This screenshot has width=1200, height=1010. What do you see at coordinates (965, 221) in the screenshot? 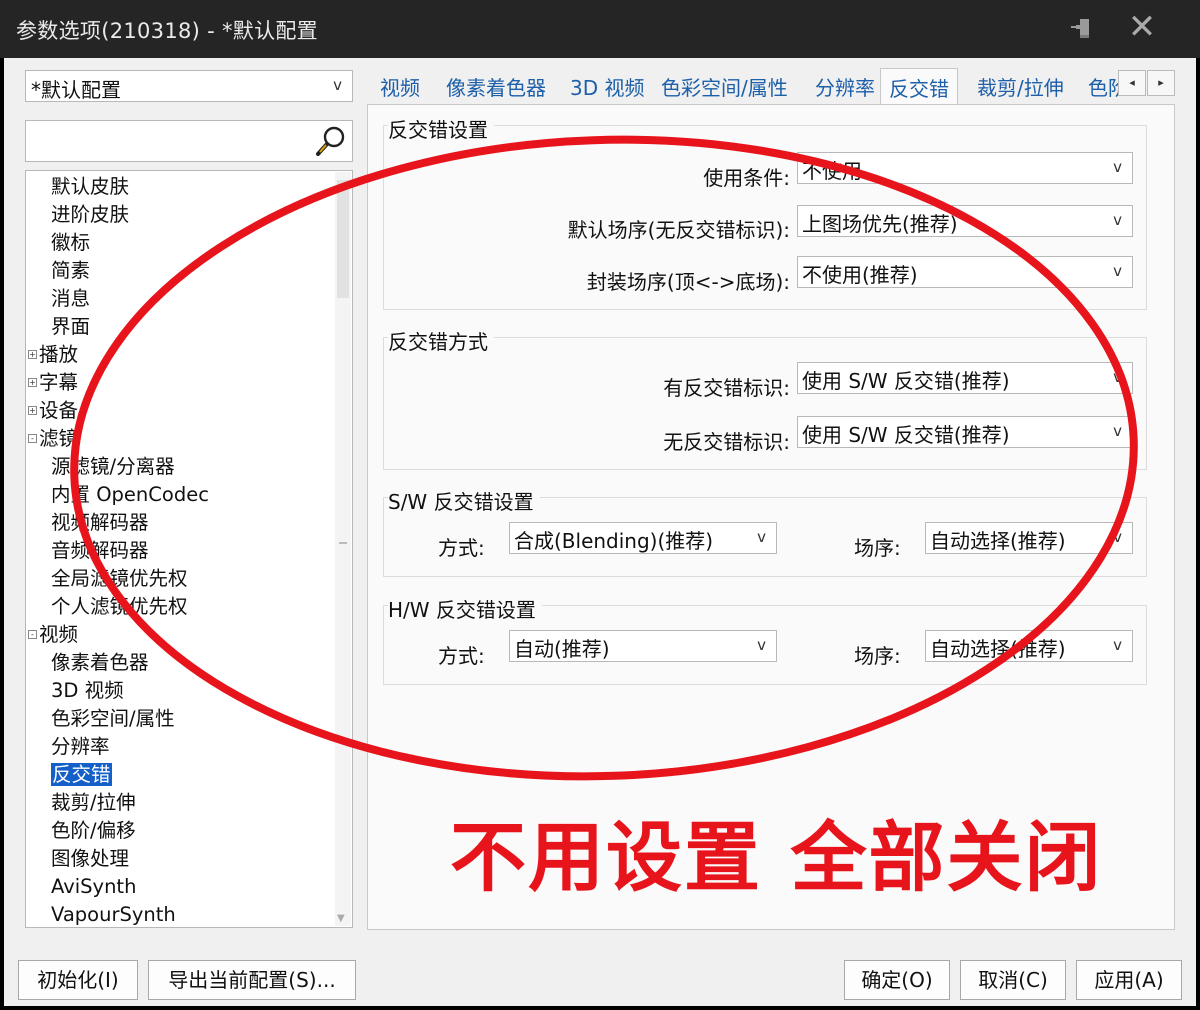
I see `default-field-select: 上图场优先(推荐) v` at bounding box center [965, 221].